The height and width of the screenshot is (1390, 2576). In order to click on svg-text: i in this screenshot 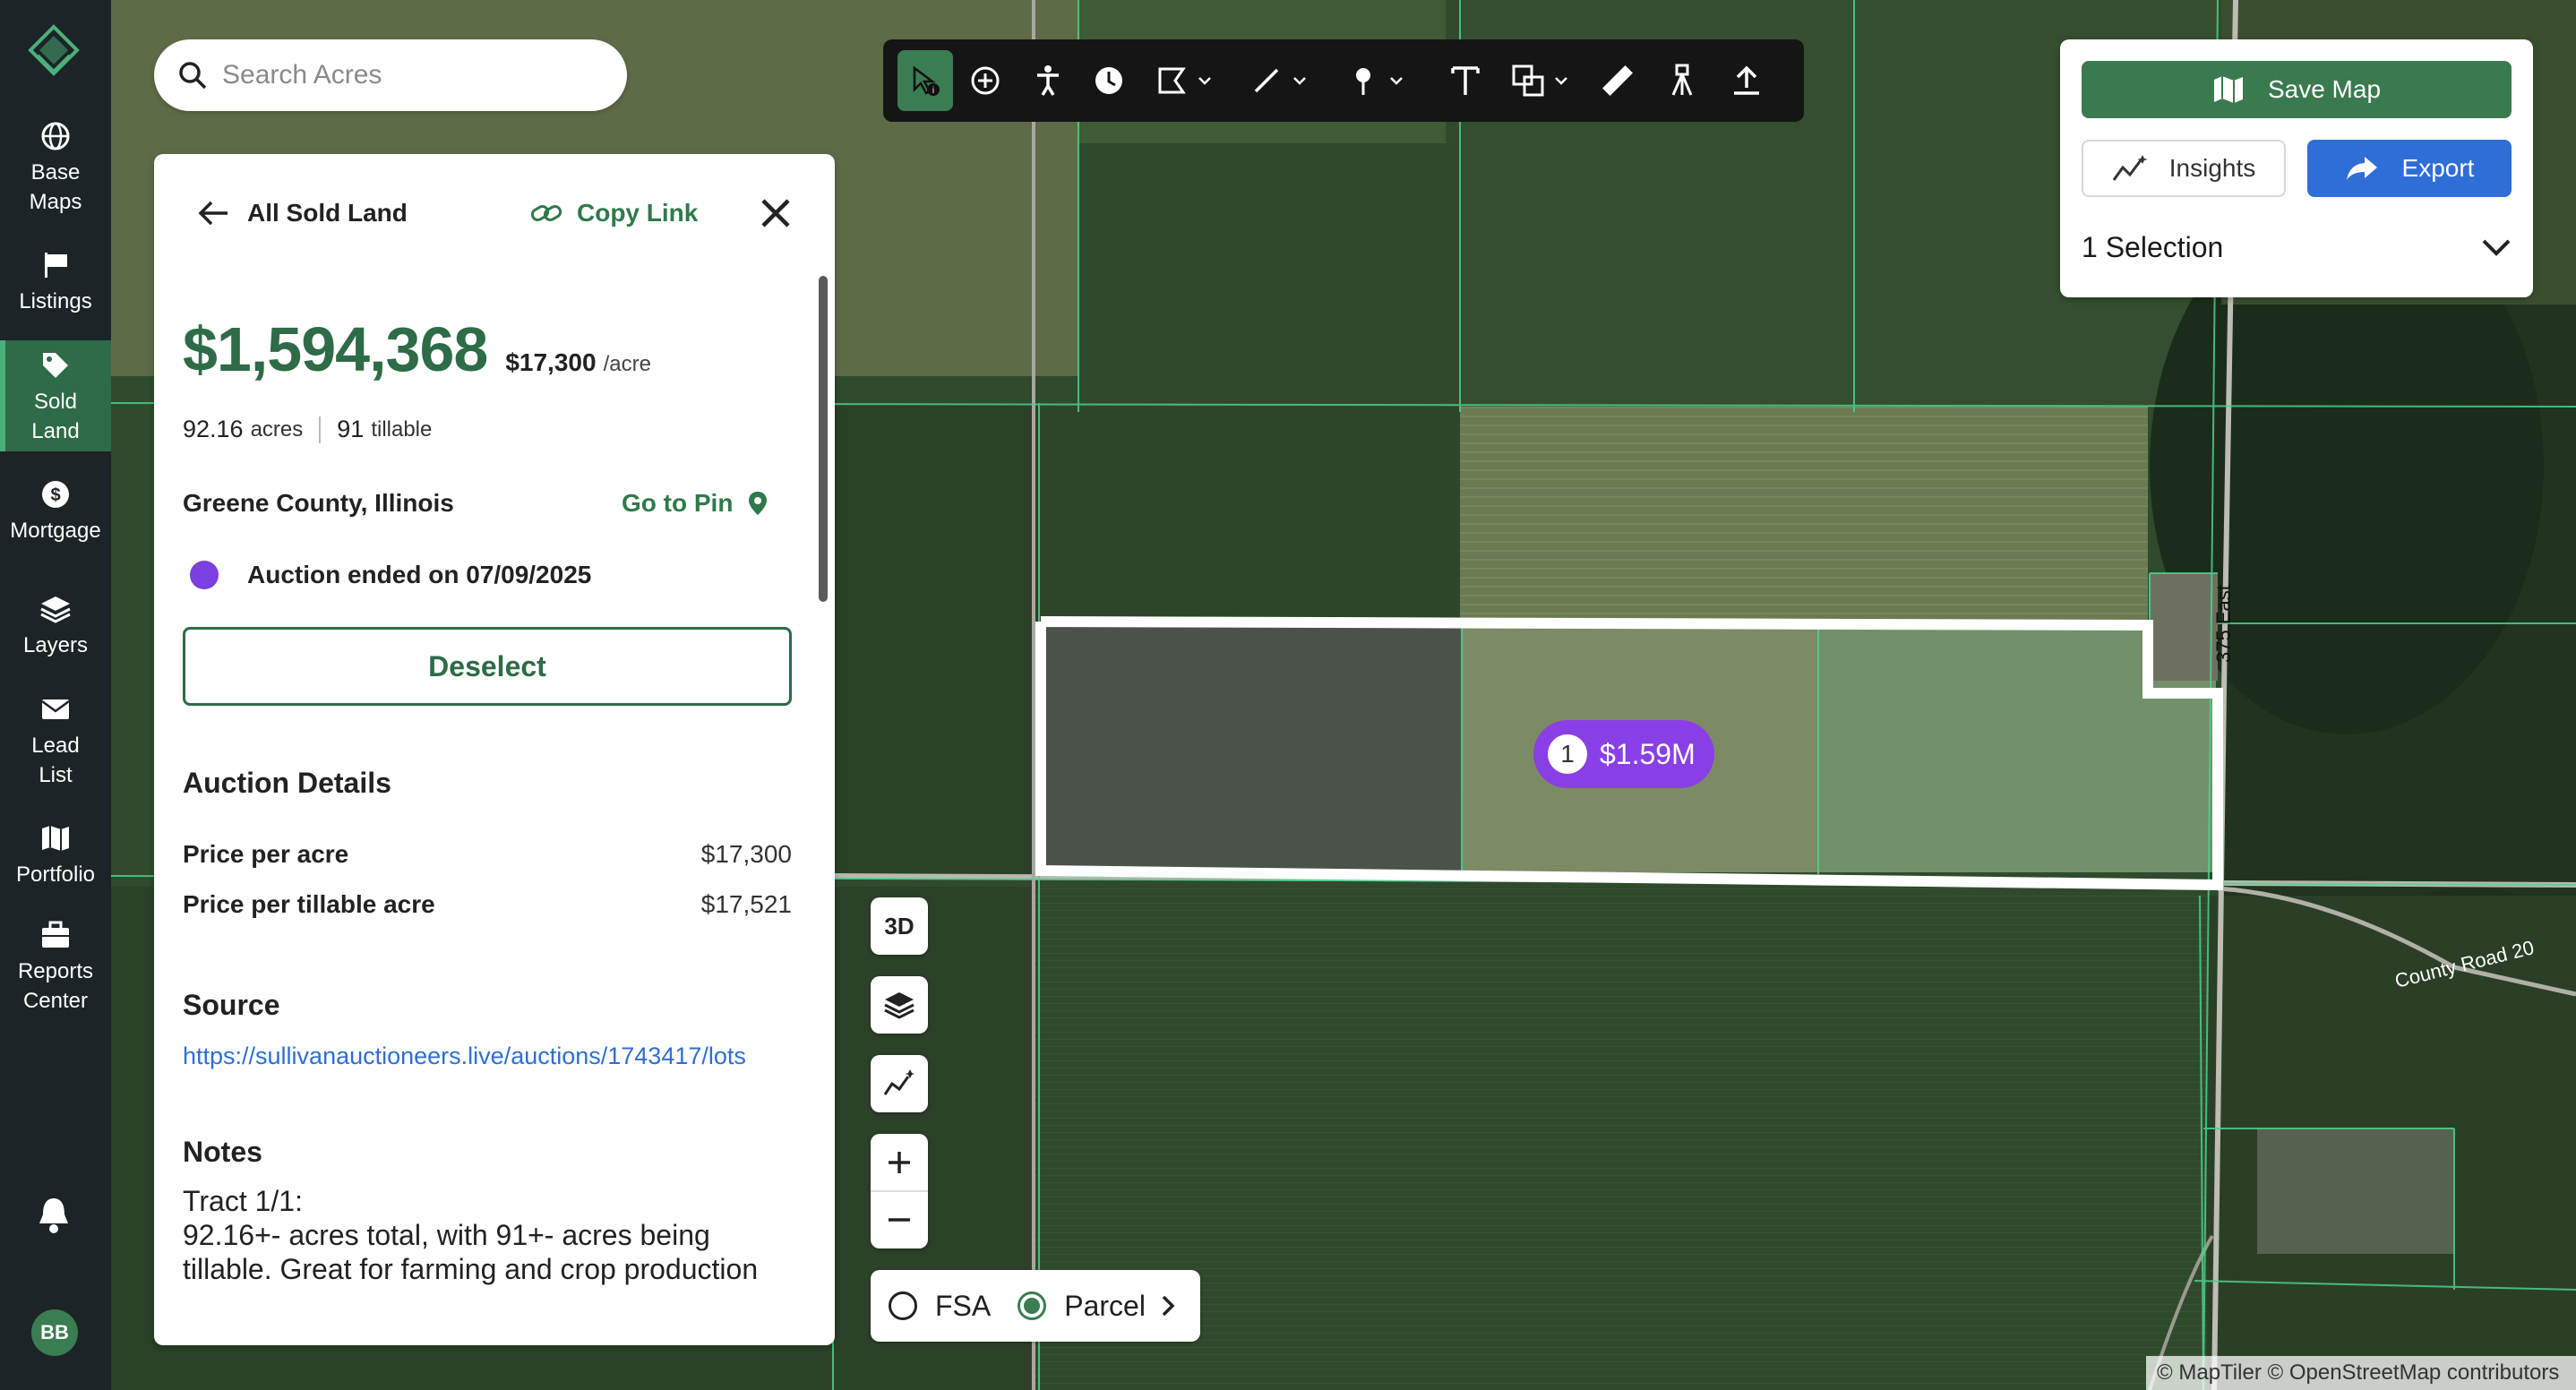, I will do `click(933, 91)`.